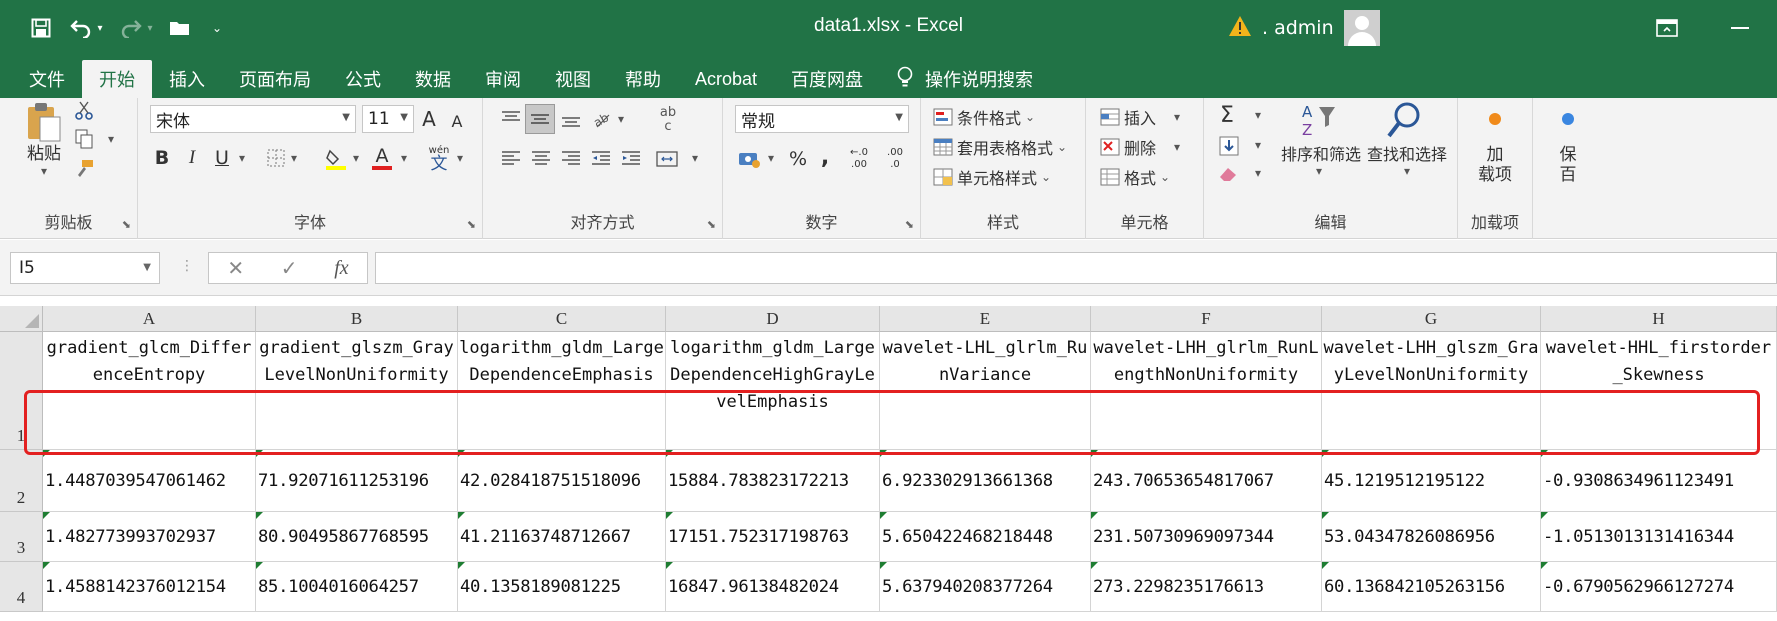  Describe the element at coordinates (44, 171) in the screenshot. I see `paste-dropdown-icon: ▾` at that location.